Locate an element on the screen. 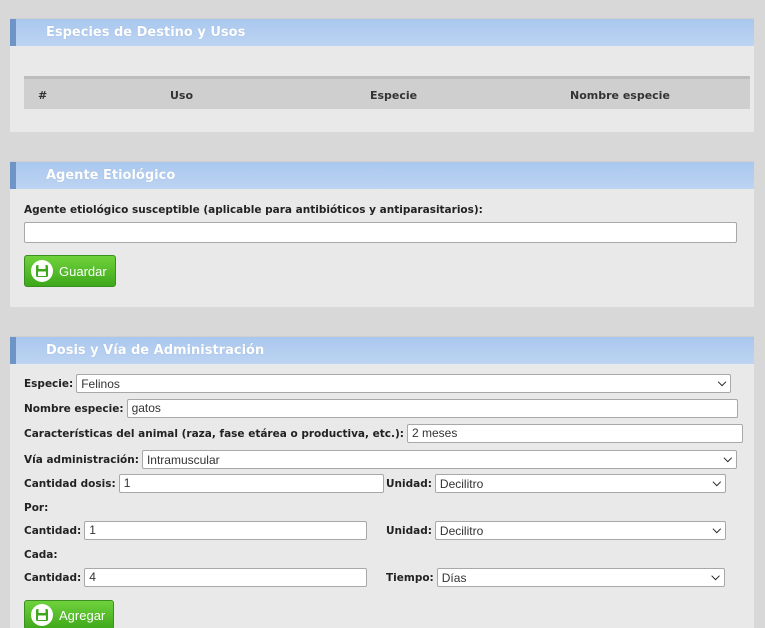 The height and width of the screenshot is (628, 765). column-header-especie: Especie is located at coordinates (394, 95).